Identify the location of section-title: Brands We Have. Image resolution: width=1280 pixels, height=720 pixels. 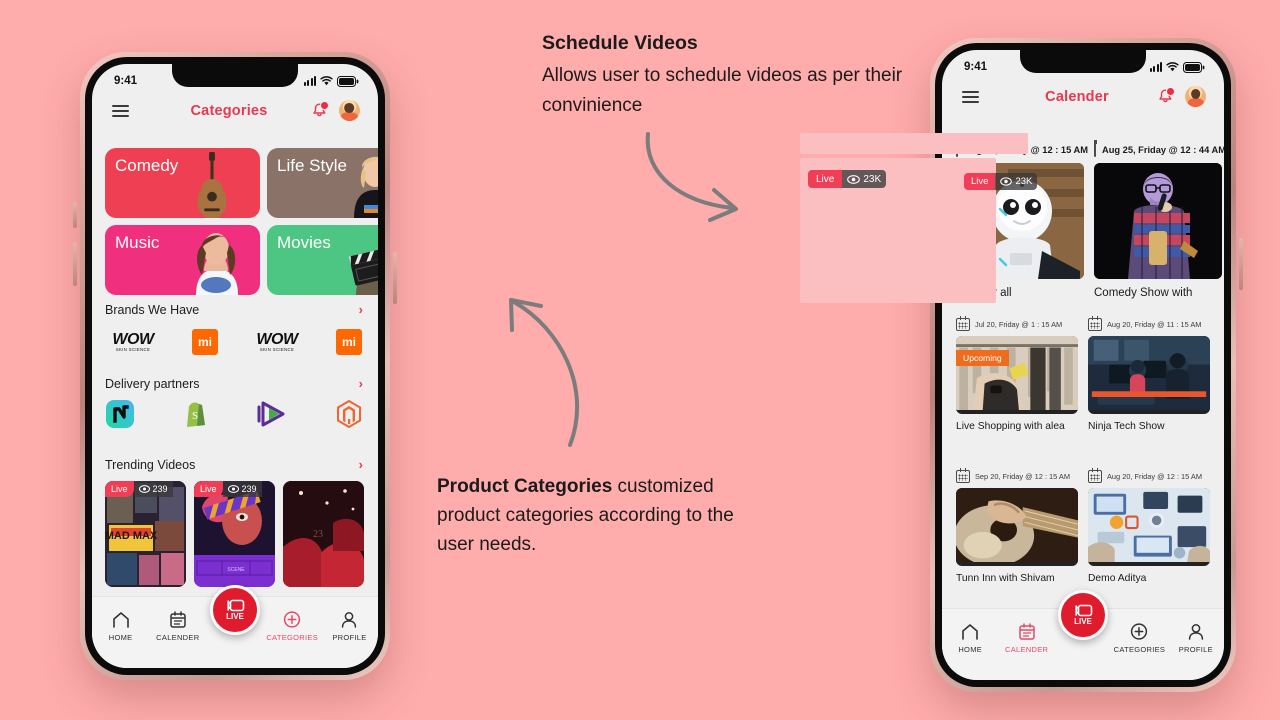
(152, 309).